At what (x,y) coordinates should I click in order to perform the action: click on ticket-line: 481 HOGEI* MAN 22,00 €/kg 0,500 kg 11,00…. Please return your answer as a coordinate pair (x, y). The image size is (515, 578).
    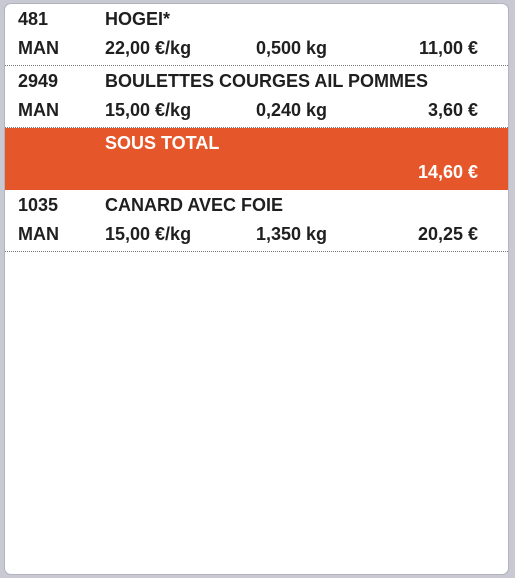
    Looking at the image, I should click on (256, 35).